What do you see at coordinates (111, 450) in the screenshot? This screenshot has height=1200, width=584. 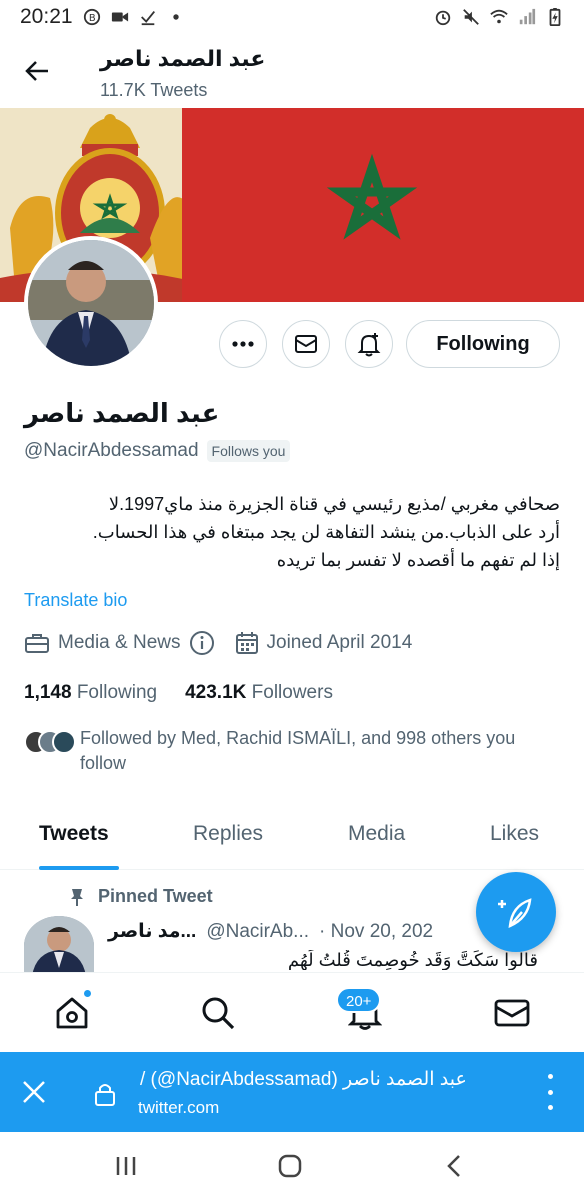 I see `profile-handle: @NacirAbdessamad` at bounding box center [111, 450].